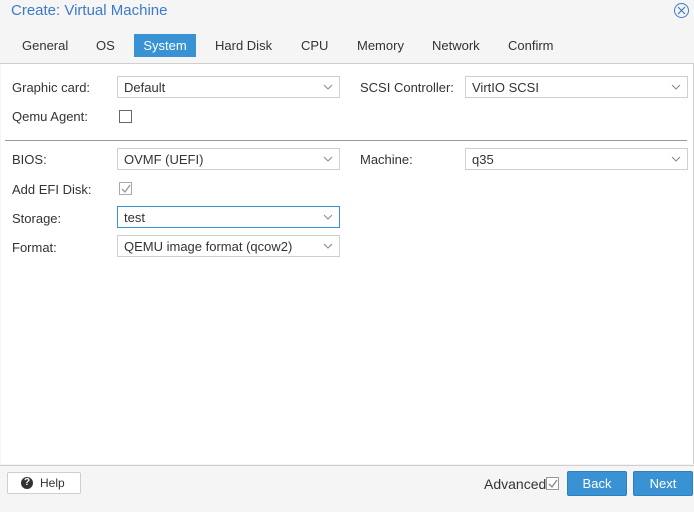 Image resolution: width=694 pixels, height=512 pixels. What do you see at coordinates (29, 159) in the screenshot?
I see `bios-label: BIOS:` at bounding box center [29, 159].